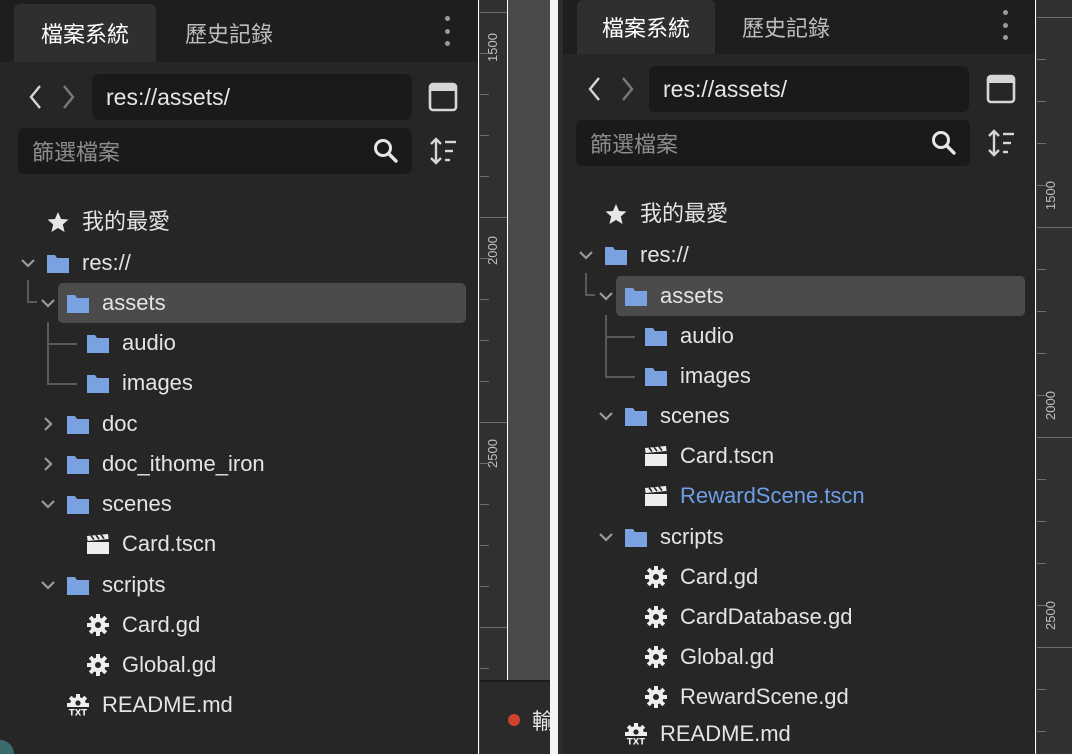 This screenshot has width=1072, height=754. I want to click on screenshot-divider, so click(554, 377).